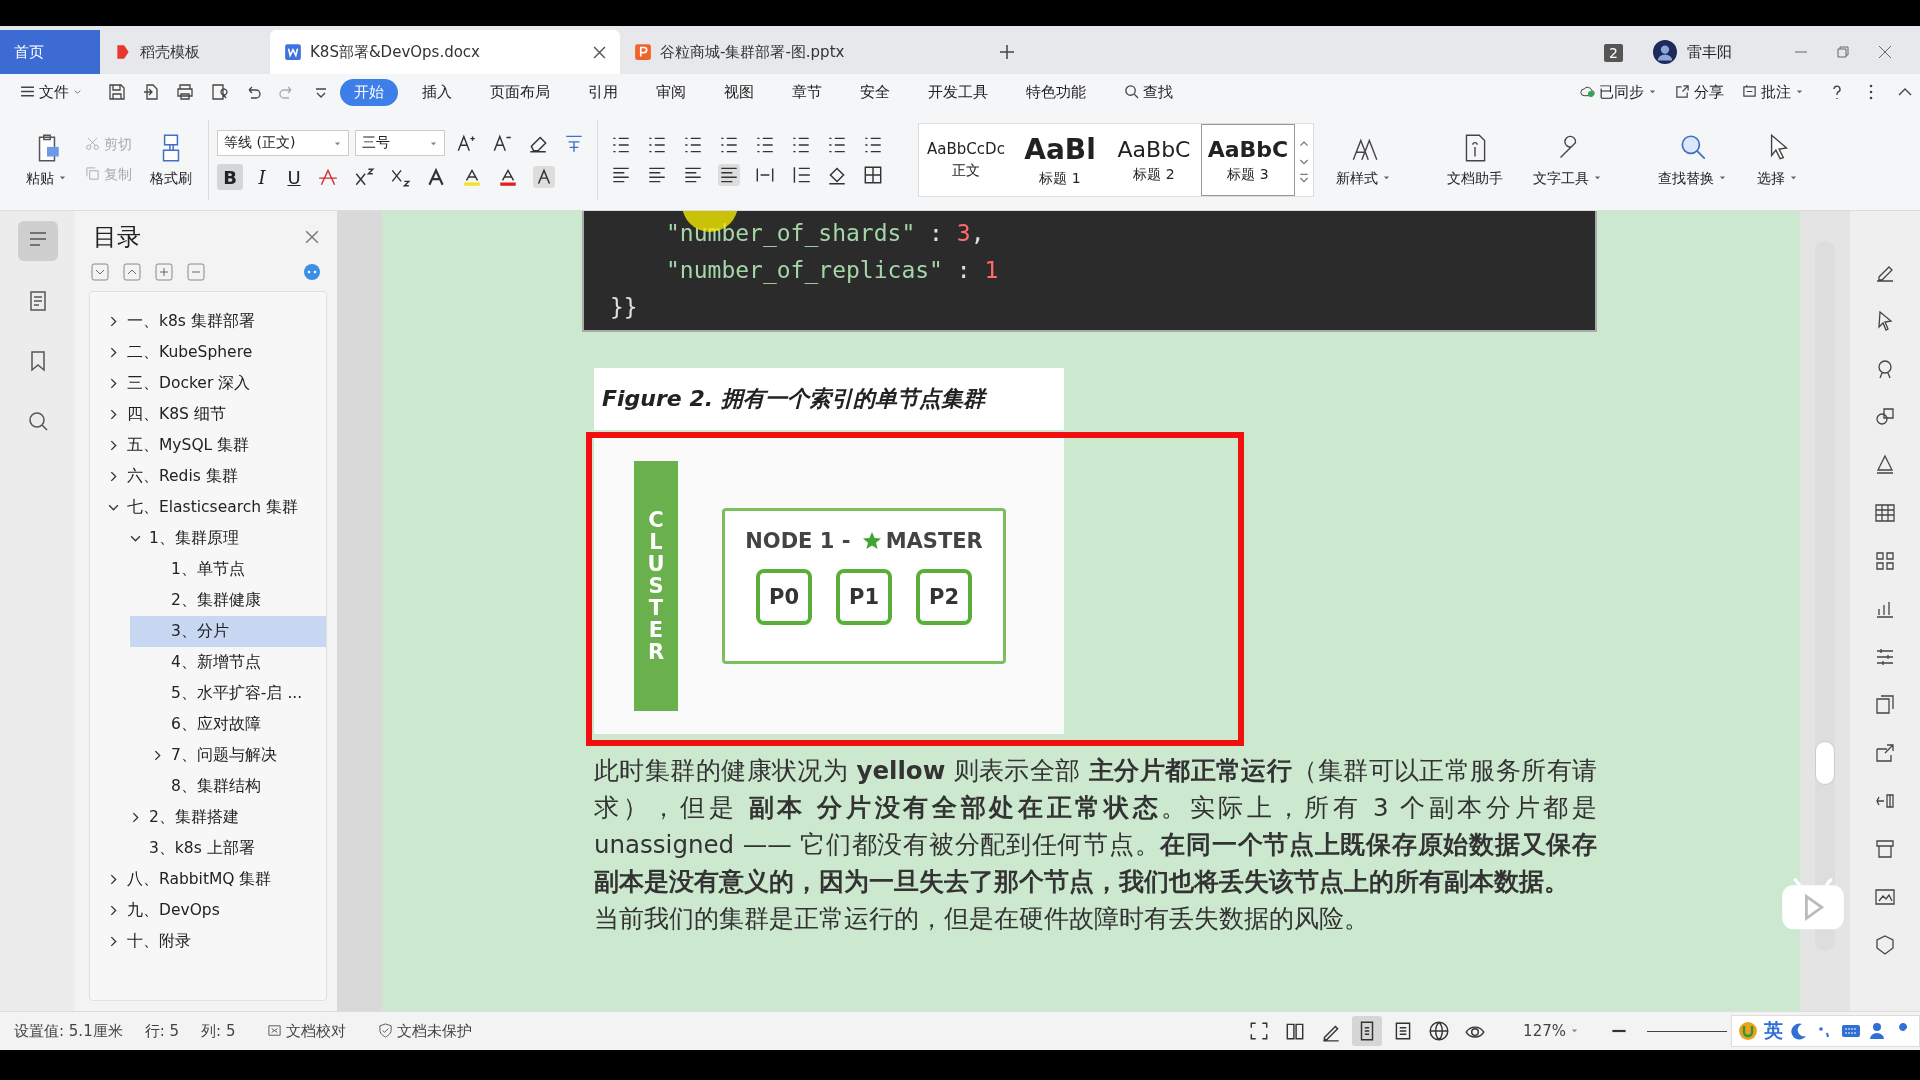 This screenshot has height=1080, width=1920. Describe the element at coordinates (1825, 763) in the screenshot. I see `scroll-thumb` at that location.